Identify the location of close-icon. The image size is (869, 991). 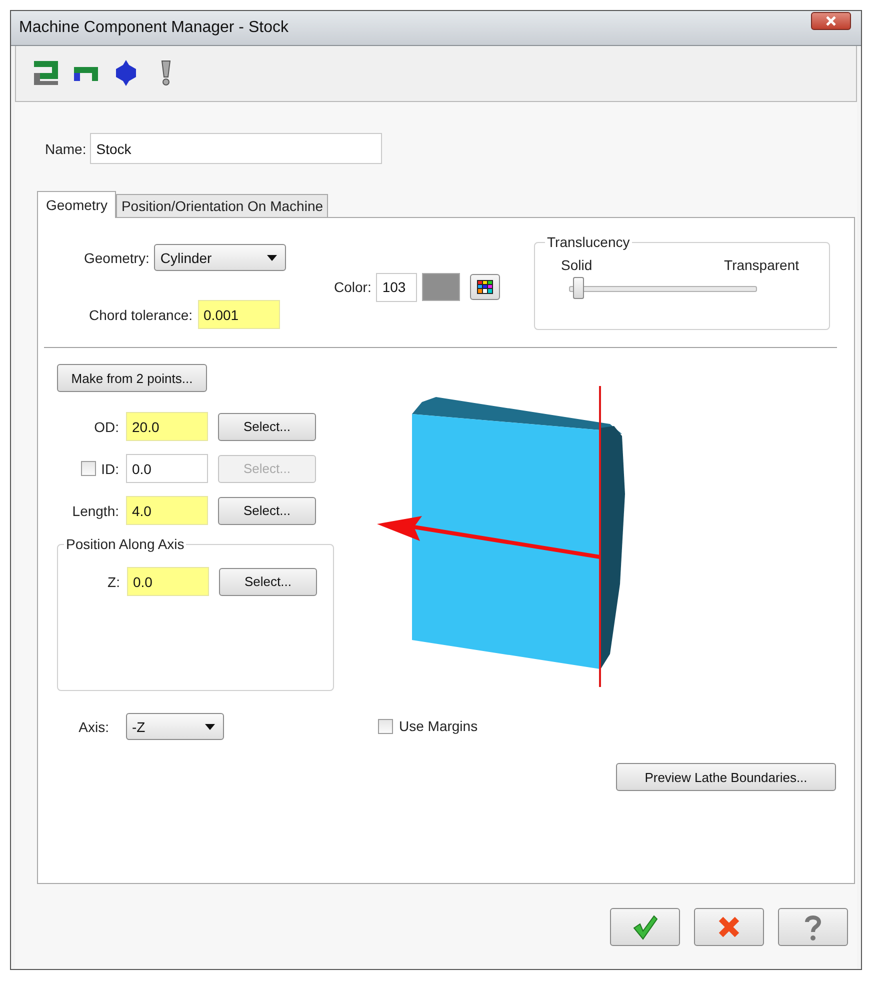
(831, 21).